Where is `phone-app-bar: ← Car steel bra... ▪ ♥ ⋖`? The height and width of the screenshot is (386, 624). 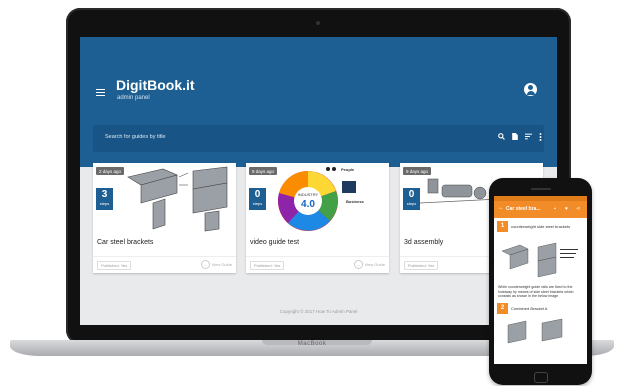 phone-app-bar: ← Car steel bra... ▪ ♥ ⋖ is located at coordinates (540, 209).